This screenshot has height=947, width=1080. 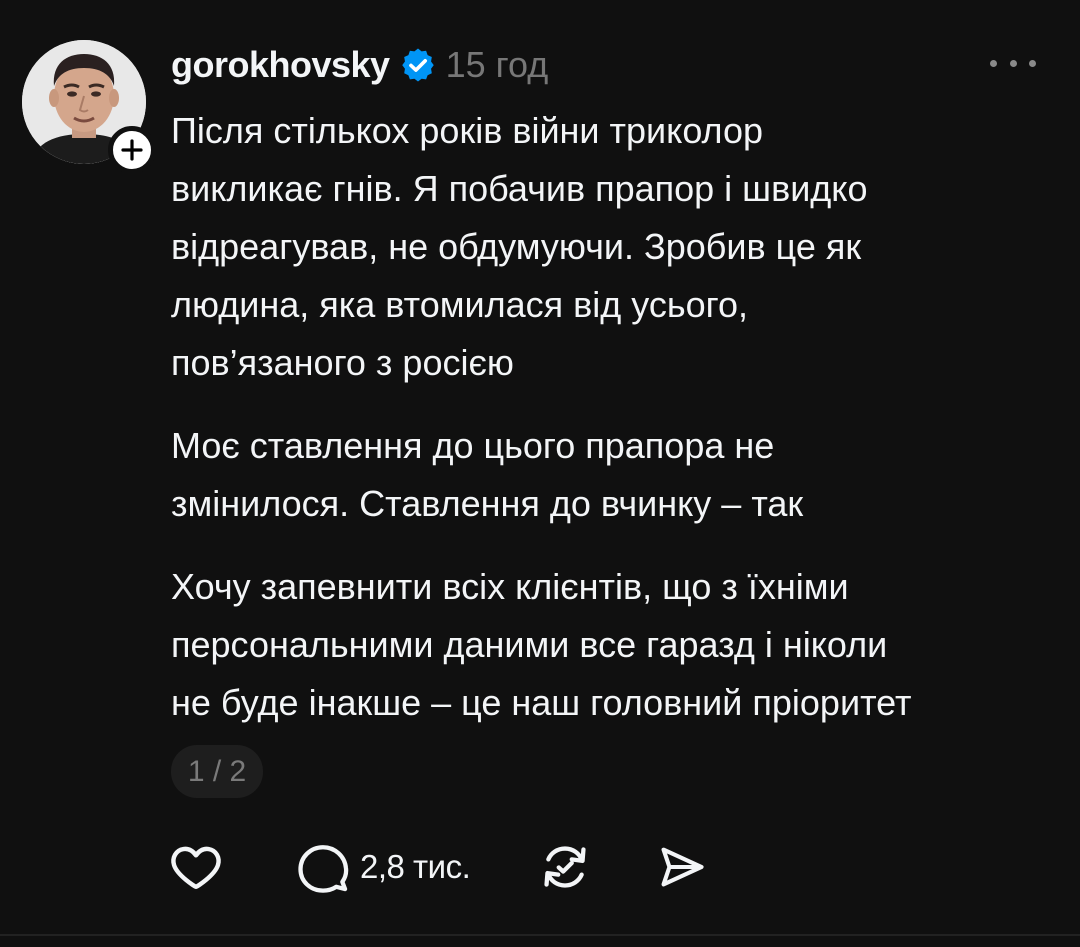 I want to click on post-timestamp: 15 год, so click(x=497, y=65).